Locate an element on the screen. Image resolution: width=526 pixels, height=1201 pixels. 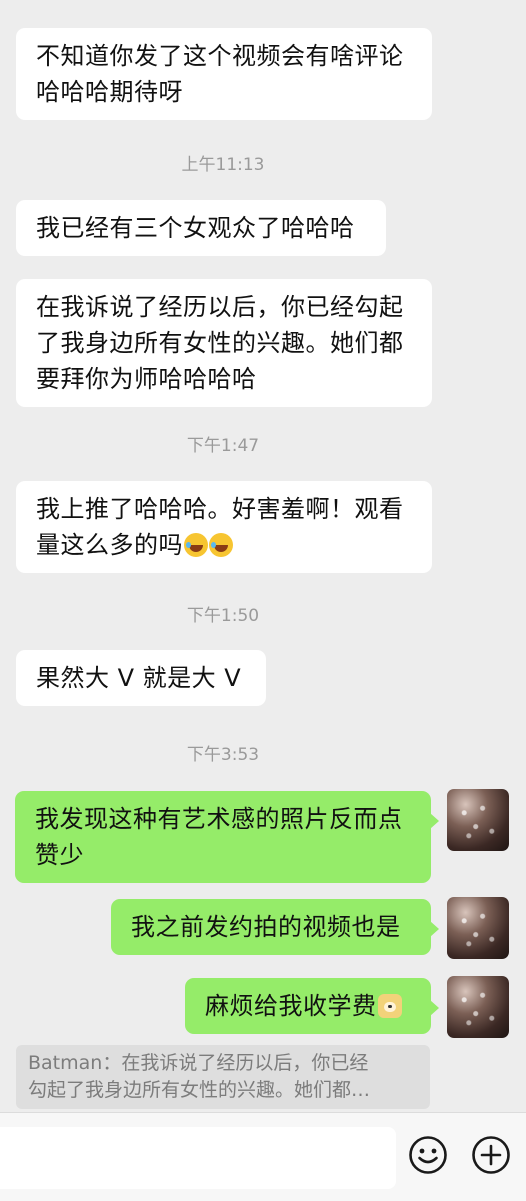
outgoing-message: 我之前发约拍的视频也是 is located at coordinates (275, 927).